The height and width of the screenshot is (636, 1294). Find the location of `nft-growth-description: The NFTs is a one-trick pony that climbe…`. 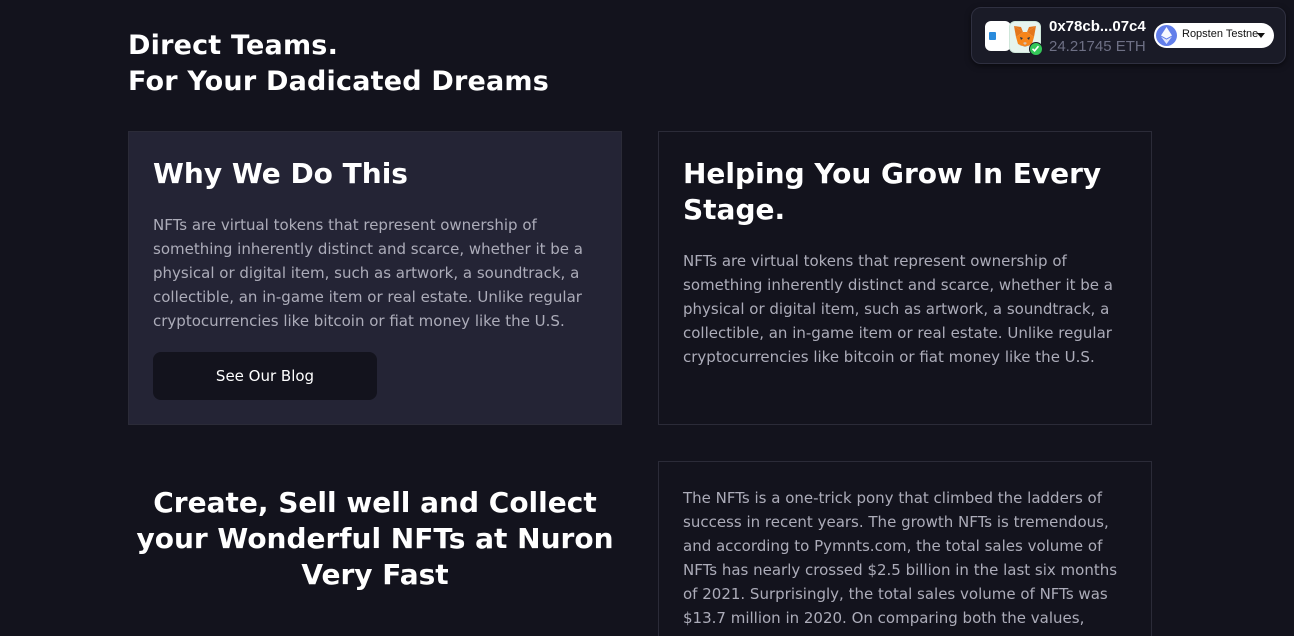

nft-growth-description: The NFTs is a one-trick pony that climbe… is located at coordinates (900, 558).